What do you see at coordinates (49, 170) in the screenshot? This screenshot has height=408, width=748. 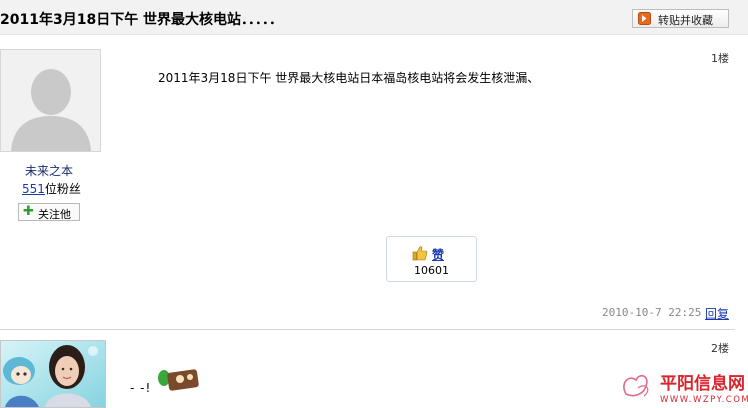 I see `author-name: 未来之本` at bounding box center [49, 170].